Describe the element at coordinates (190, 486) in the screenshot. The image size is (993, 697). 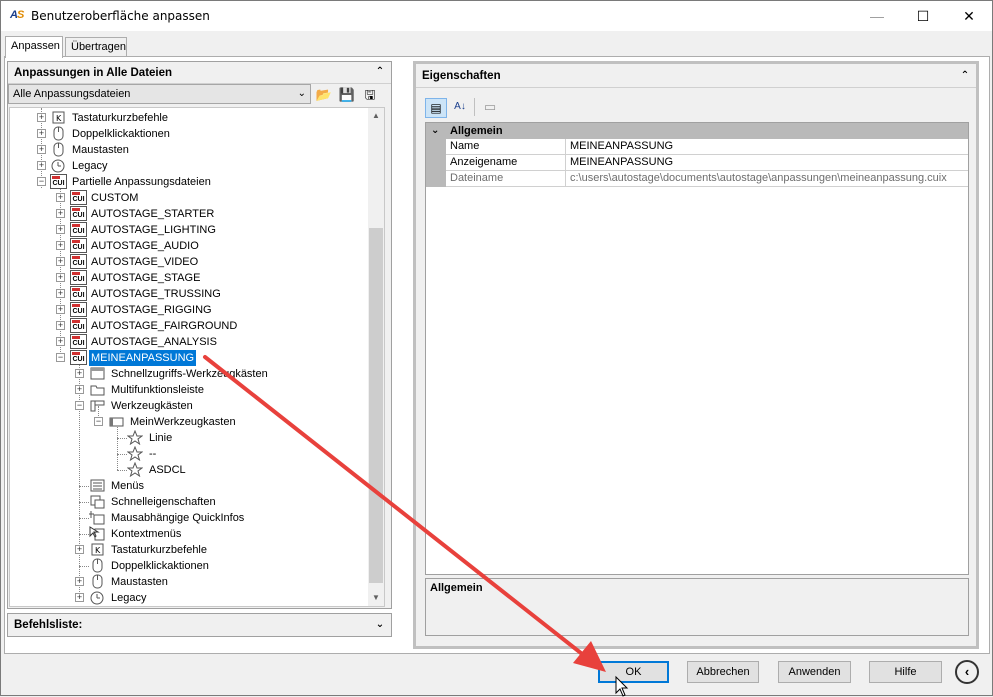
I see `tree-item-menues: Menüs` at that location.